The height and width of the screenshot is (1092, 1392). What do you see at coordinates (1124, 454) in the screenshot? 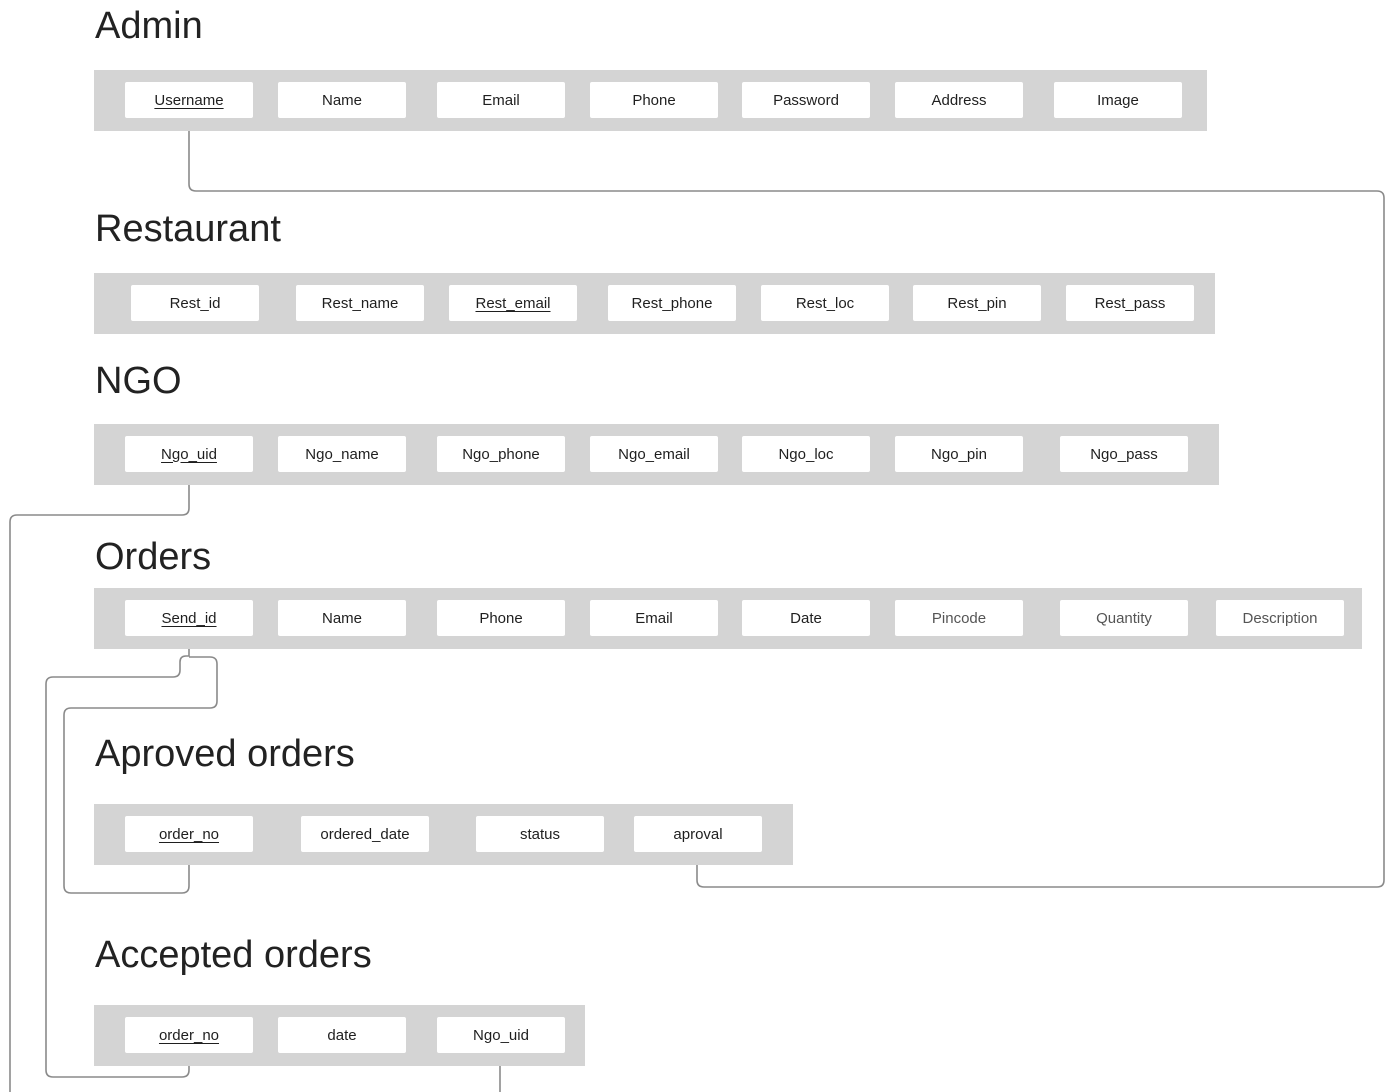
I see `field-ngo-pass: Ngo_pass` at bounding box center [1124, 454].